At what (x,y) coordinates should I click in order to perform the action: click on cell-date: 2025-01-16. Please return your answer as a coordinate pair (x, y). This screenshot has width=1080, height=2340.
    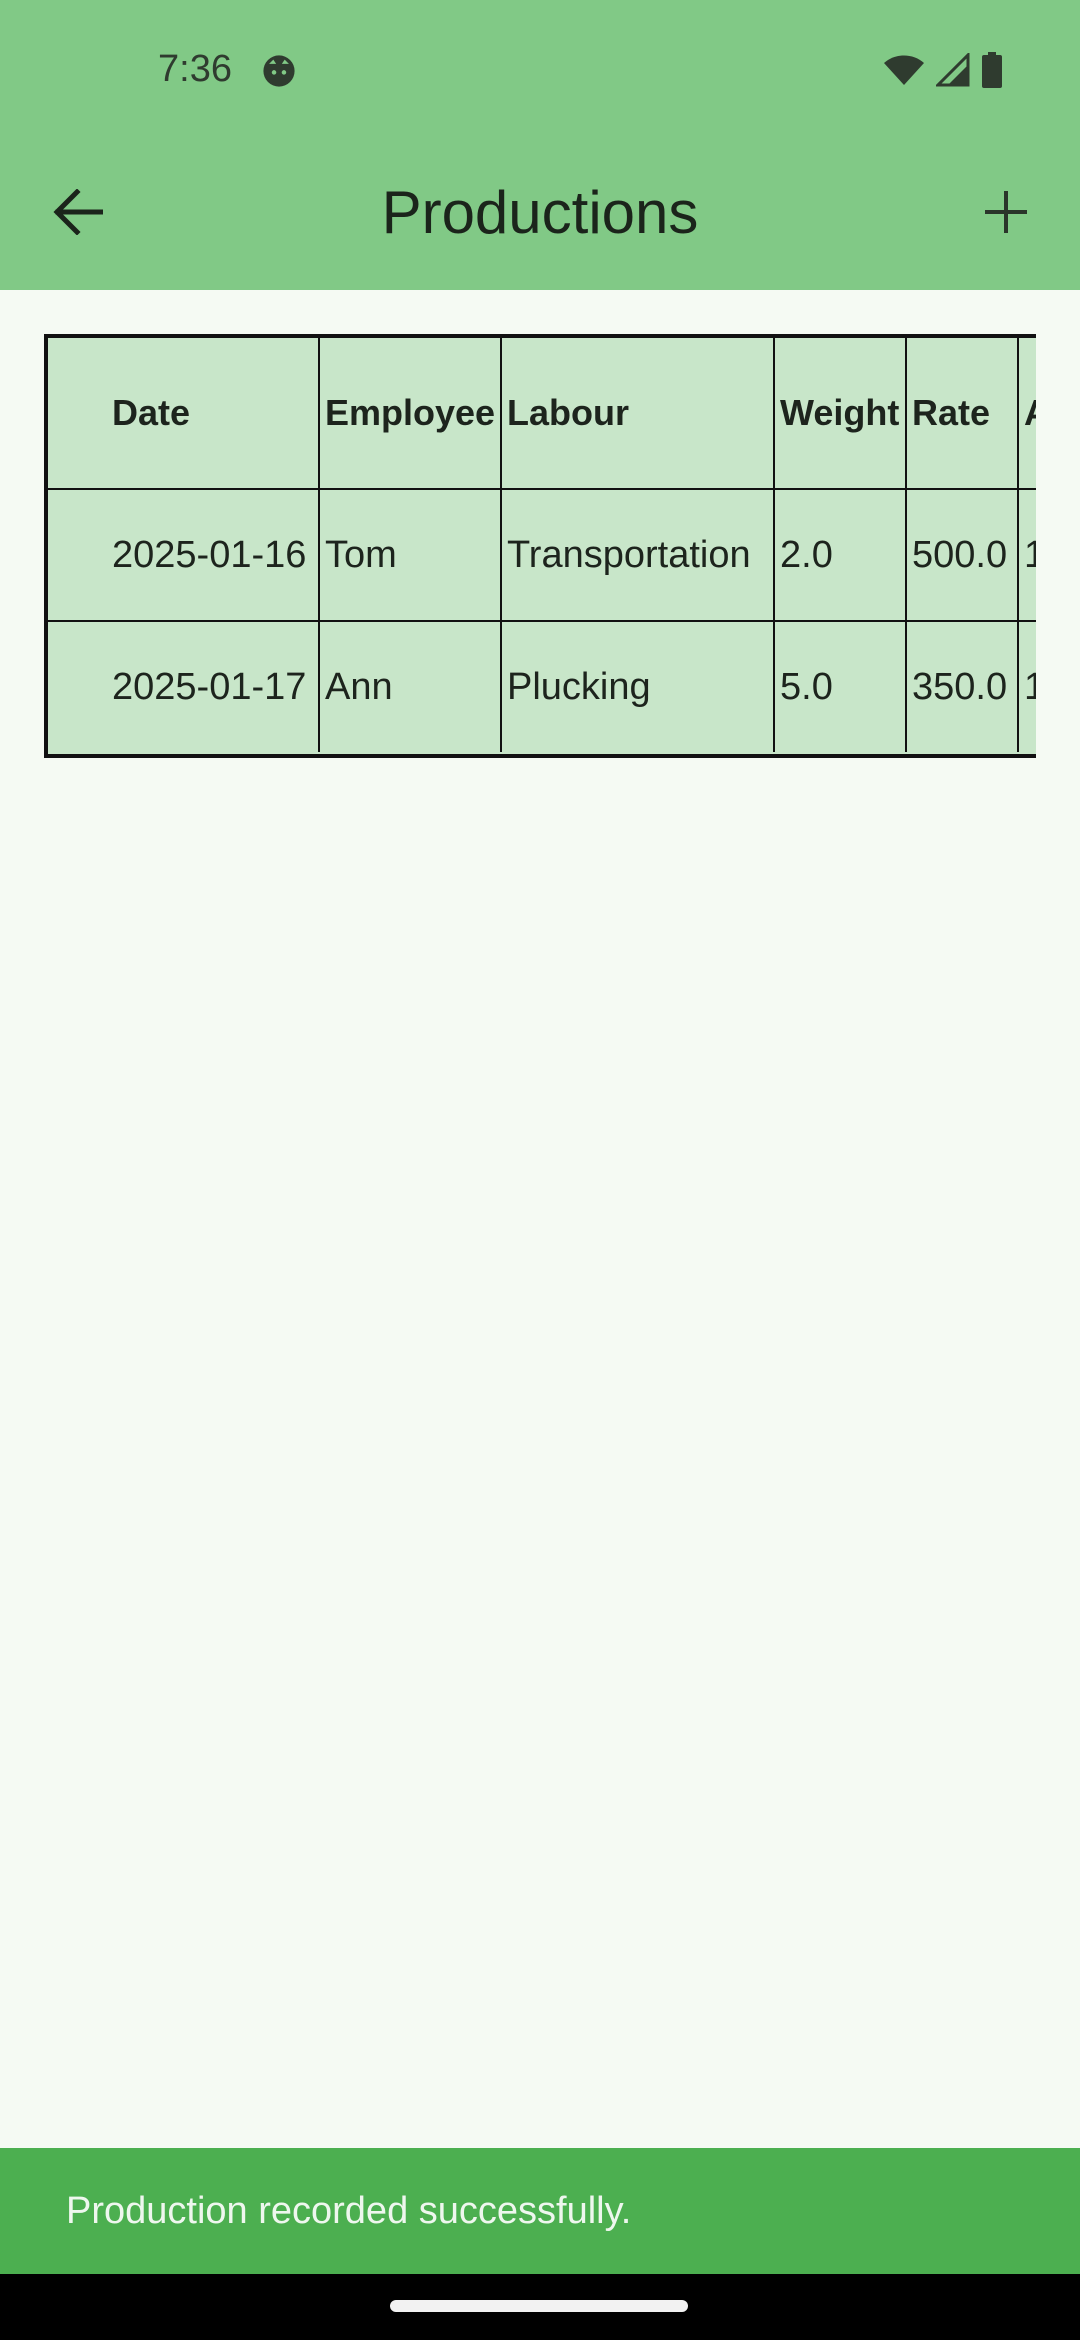
    Looking at the image, I should click on (184, 555).